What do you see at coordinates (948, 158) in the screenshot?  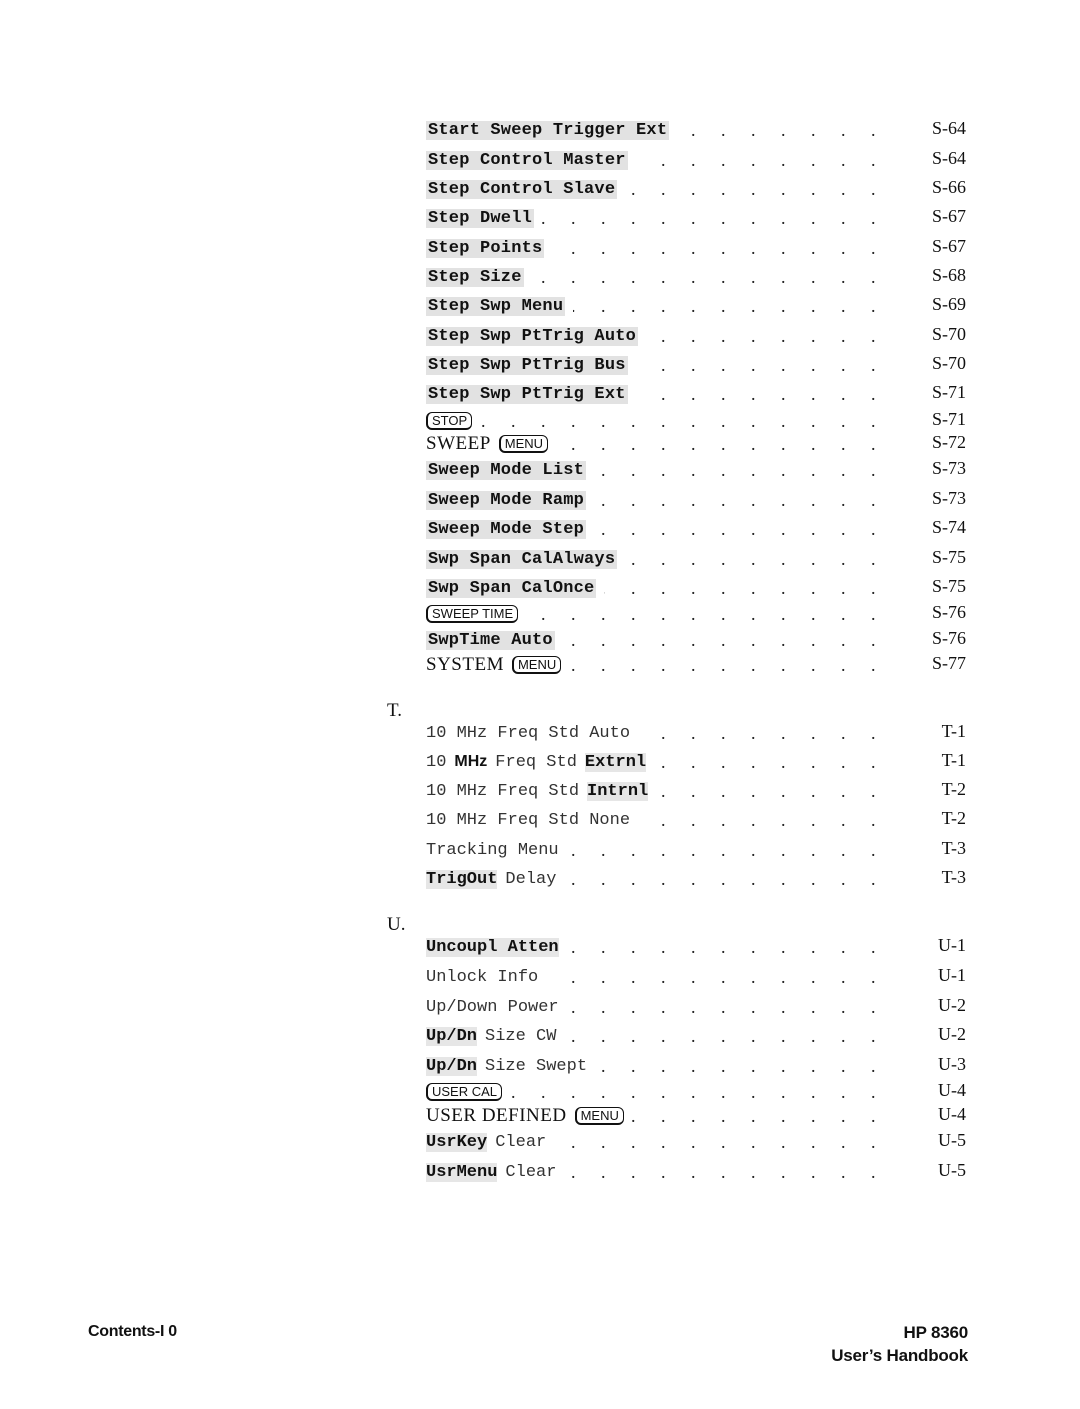 I see `page-reference: S-64` at bounding box center [948, 158].